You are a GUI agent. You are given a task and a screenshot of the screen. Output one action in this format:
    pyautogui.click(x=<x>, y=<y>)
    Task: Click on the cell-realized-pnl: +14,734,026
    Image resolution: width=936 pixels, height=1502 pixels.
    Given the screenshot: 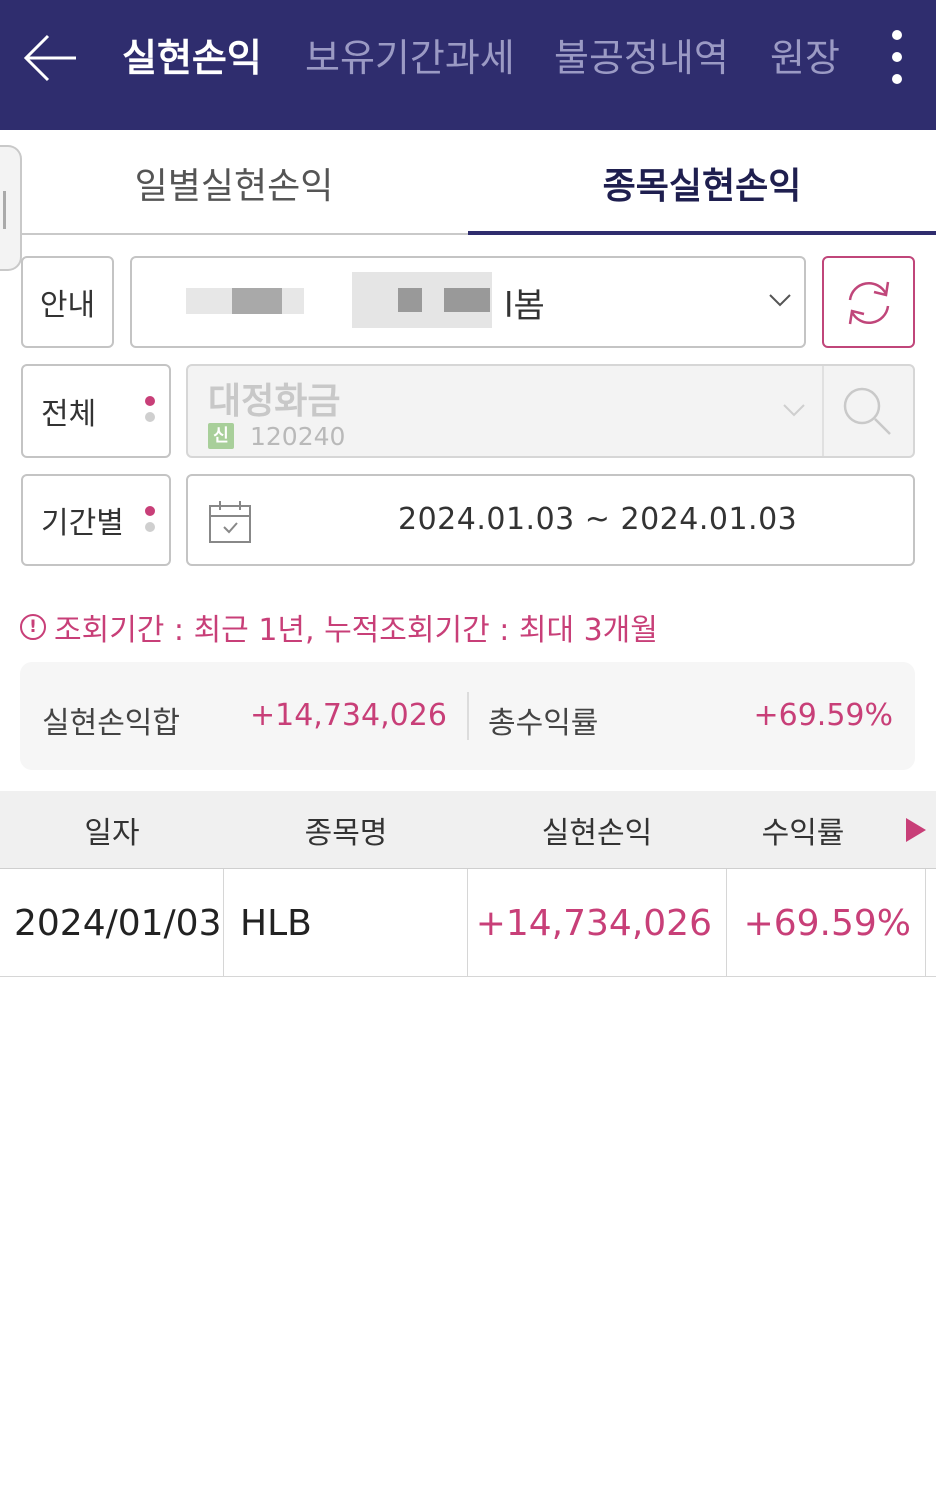 What is the action you would take?
    pyautogui.click(x=593, y=923)
    